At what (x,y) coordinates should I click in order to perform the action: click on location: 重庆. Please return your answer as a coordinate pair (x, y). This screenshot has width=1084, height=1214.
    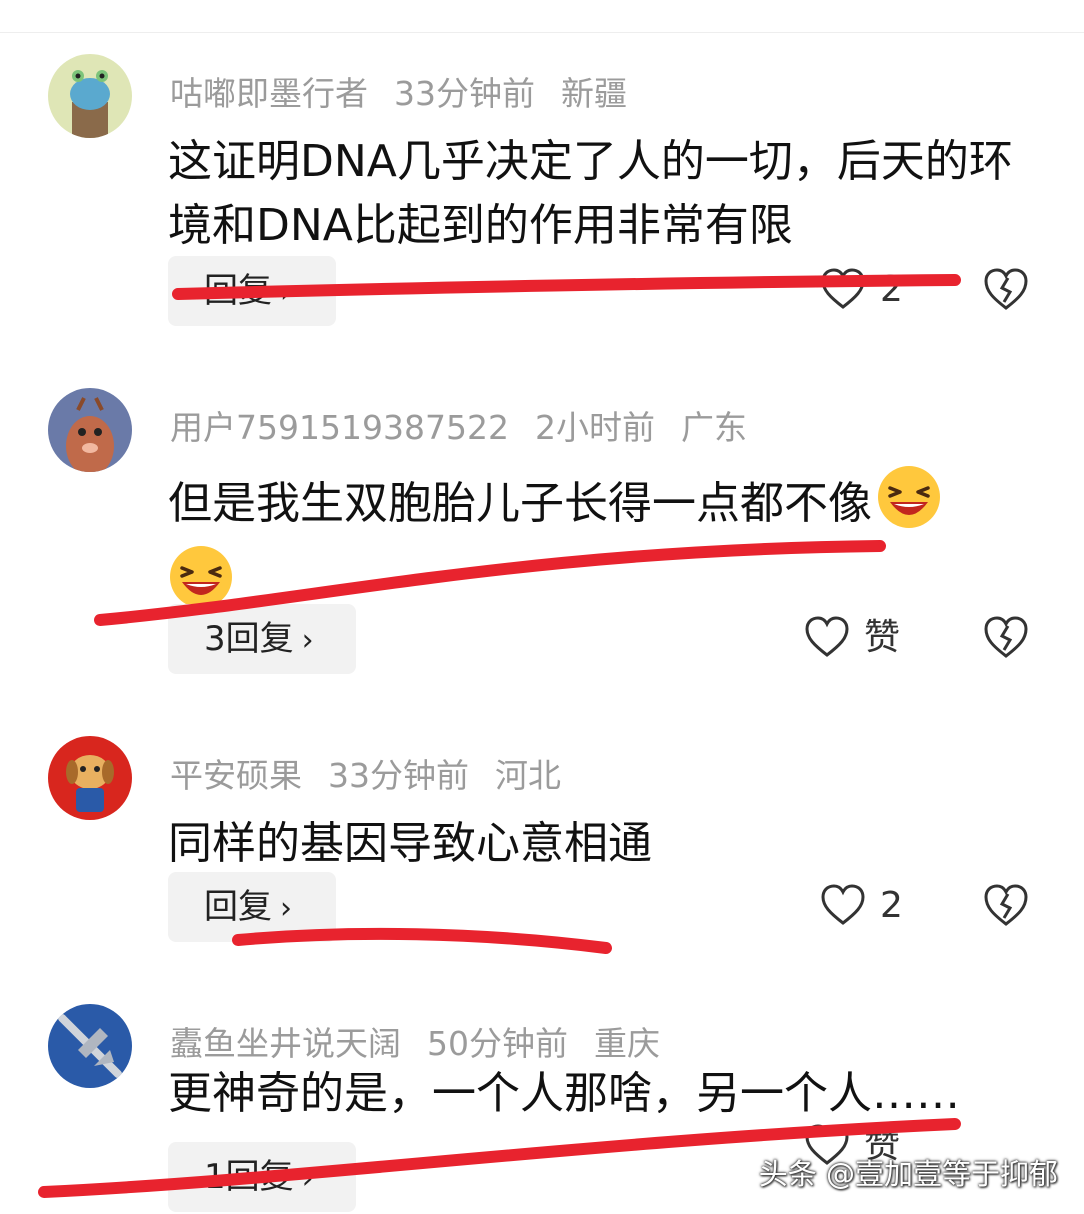
    Looking at the image, I should click on (627, 1043).